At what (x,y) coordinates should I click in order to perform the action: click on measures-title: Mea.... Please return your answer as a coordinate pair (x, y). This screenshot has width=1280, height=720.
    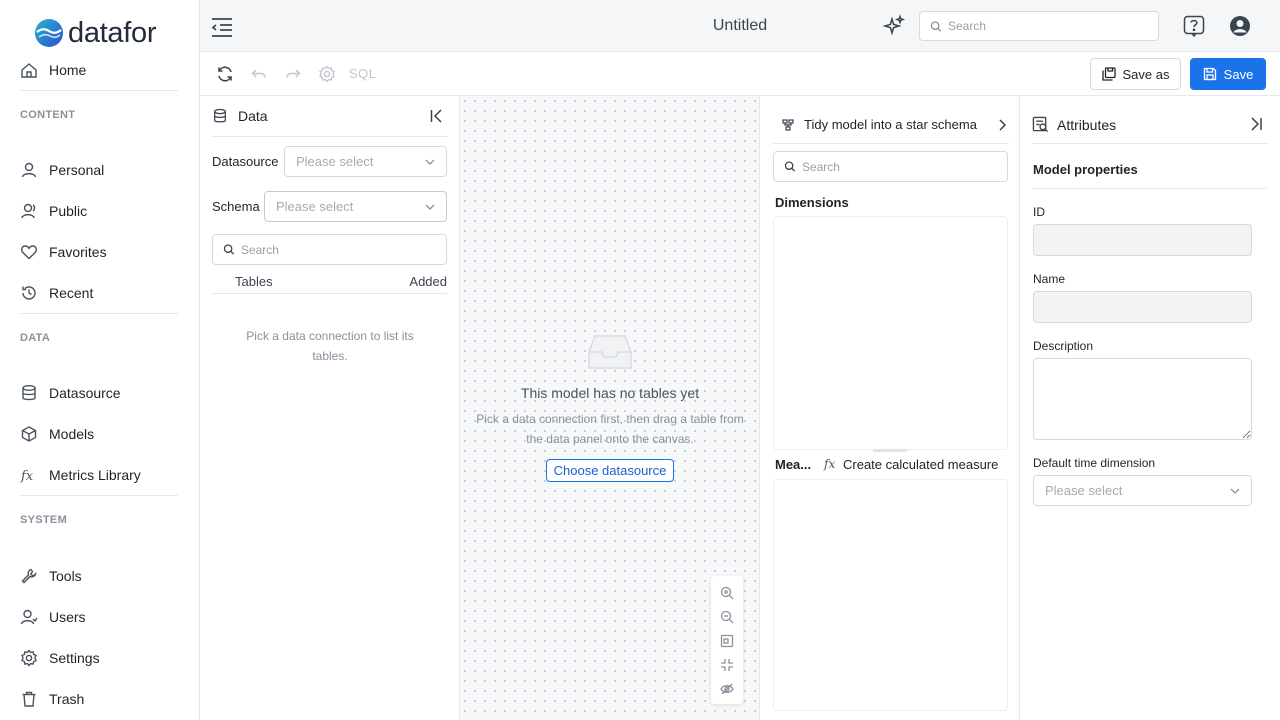
    Looking at the image, I should click on (793, 464).